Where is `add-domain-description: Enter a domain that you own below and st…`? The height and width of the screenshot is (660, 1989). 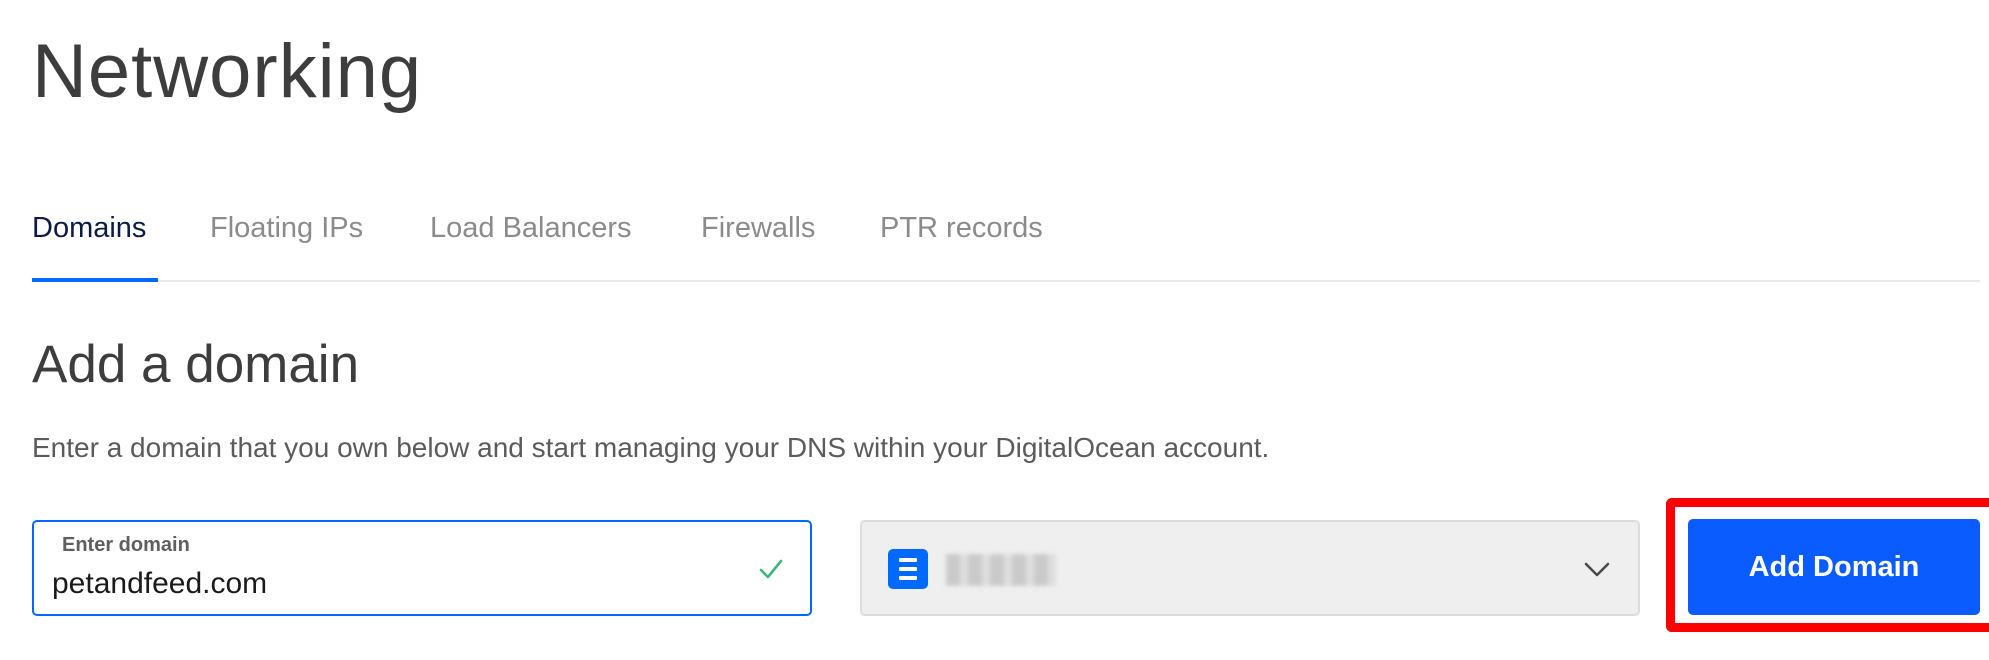 add-domain-description: Enter a domain that you own below and st… is located at coordinates (651, 447).